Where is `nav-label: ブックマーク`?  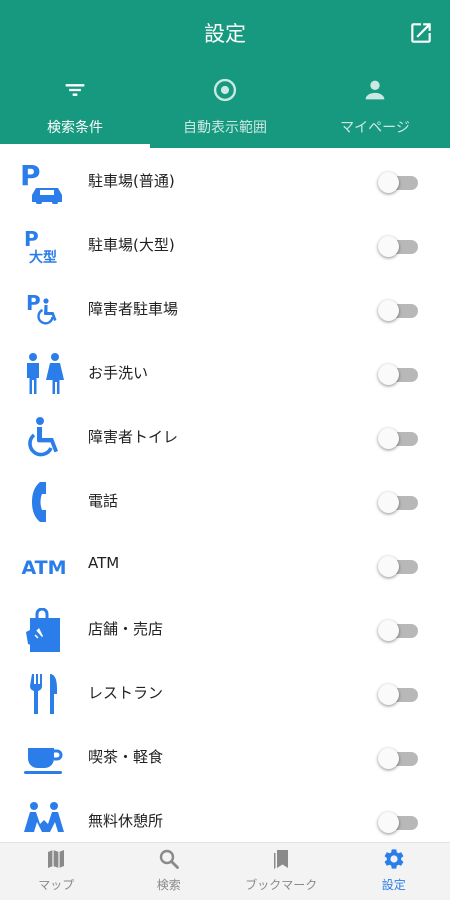
nav-label: ブックマーク is located at coordinates (281, 885).